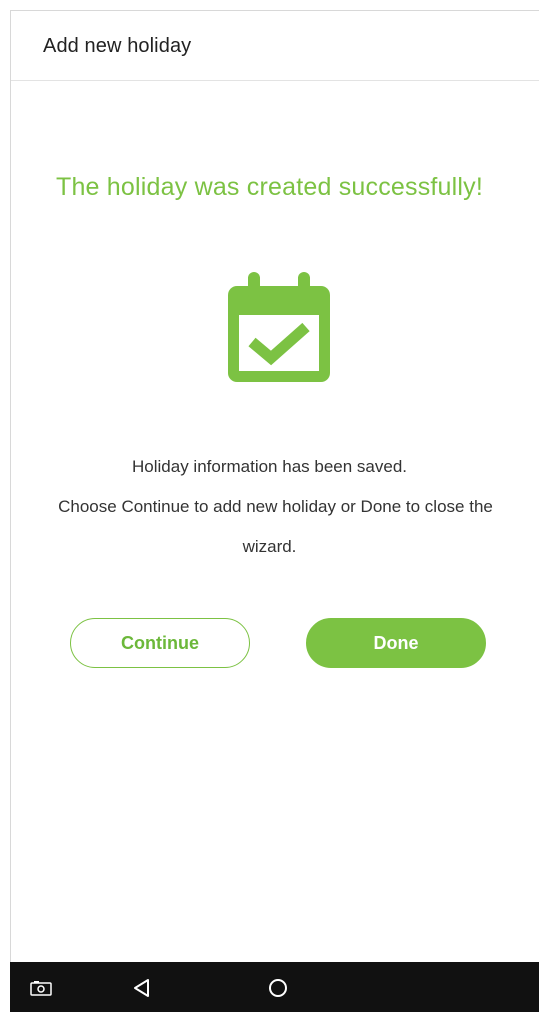  I want to click on continue-button: Continue, so click(160, 643).